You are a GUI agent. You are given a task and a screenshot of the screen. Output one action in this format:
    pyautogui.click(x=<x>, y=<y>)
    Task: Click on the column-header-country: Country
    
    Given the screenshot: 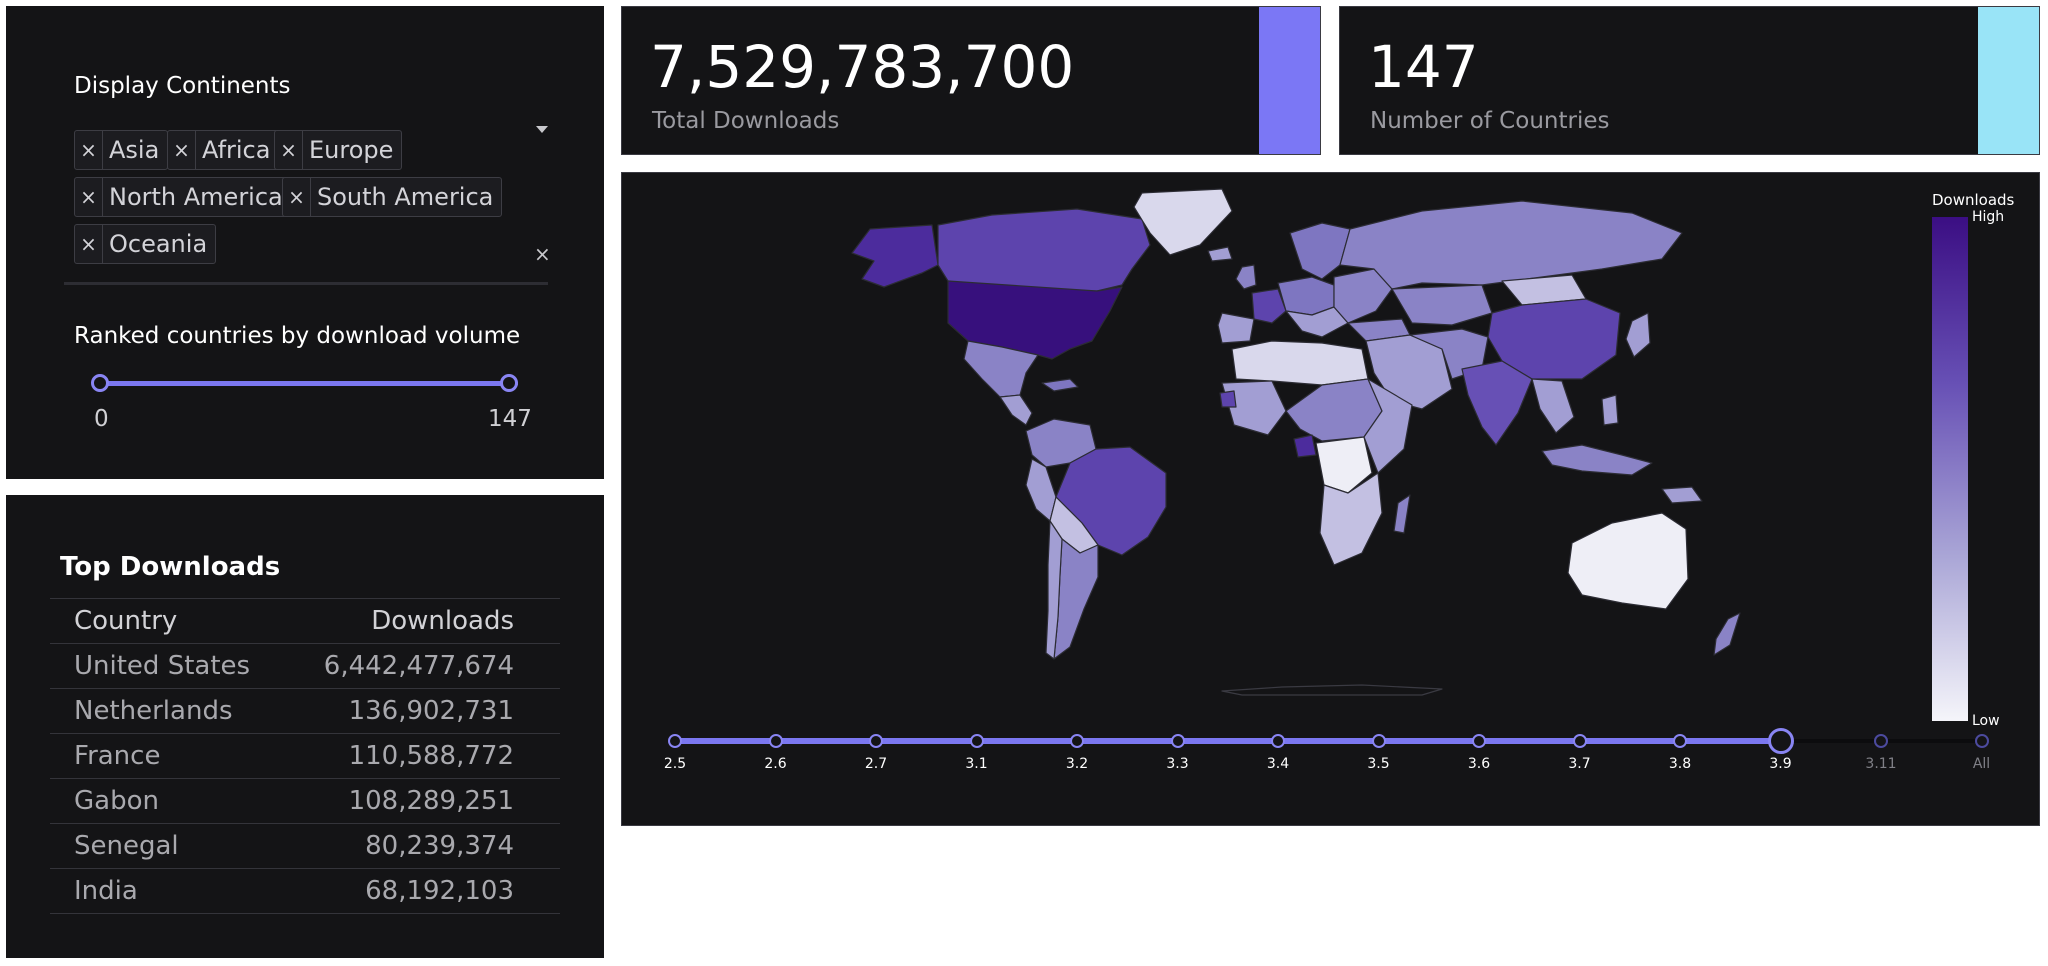 What is the action you would take?
    pyautogui.click(x=180, y=621)
    